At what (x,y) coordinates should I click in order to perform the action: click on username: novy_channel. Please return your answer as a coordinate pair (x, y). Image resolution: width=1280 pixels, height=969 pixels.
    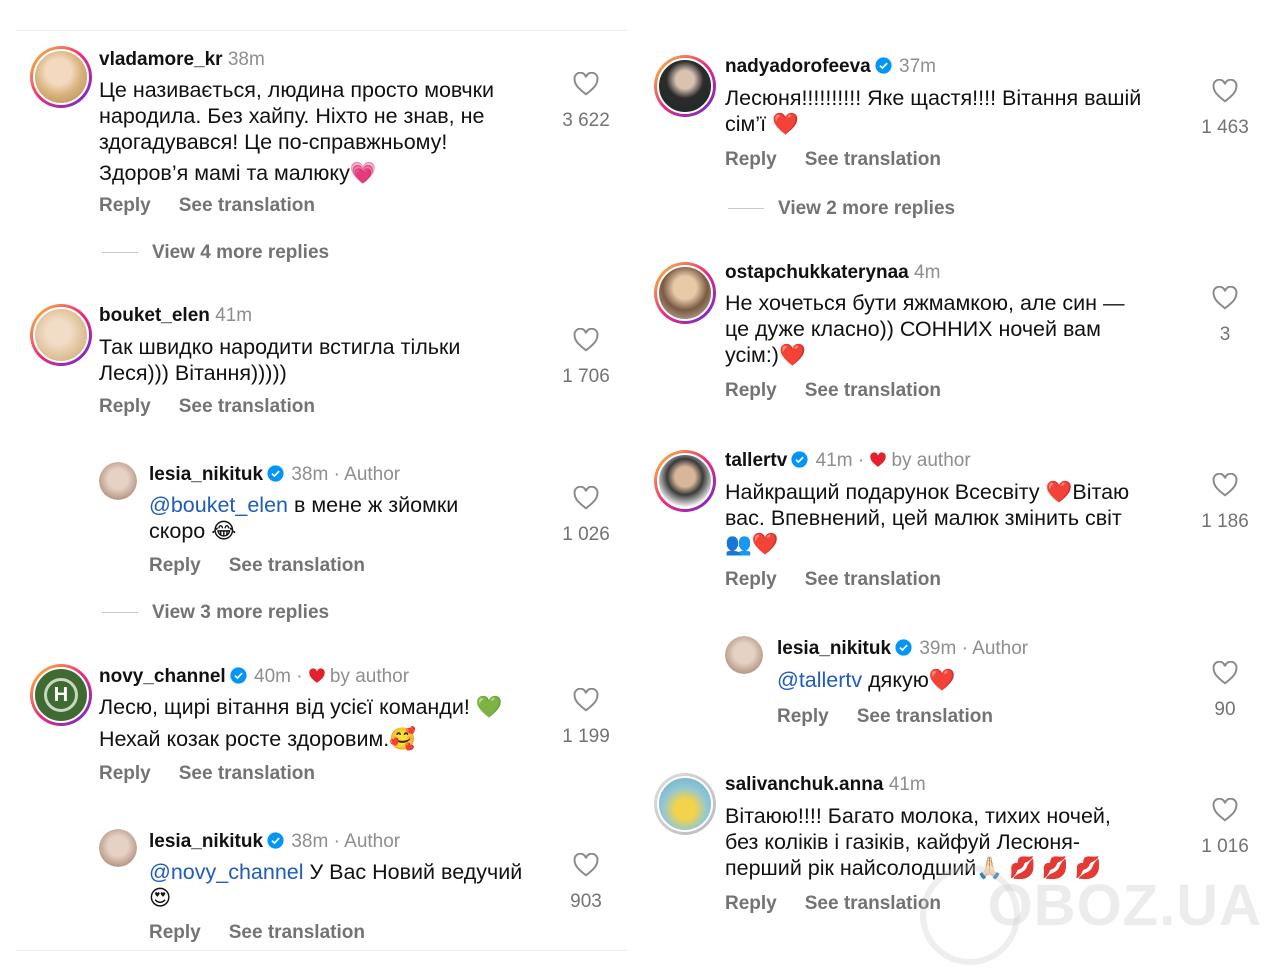
    Looking at the image, I should click on (162, 676).